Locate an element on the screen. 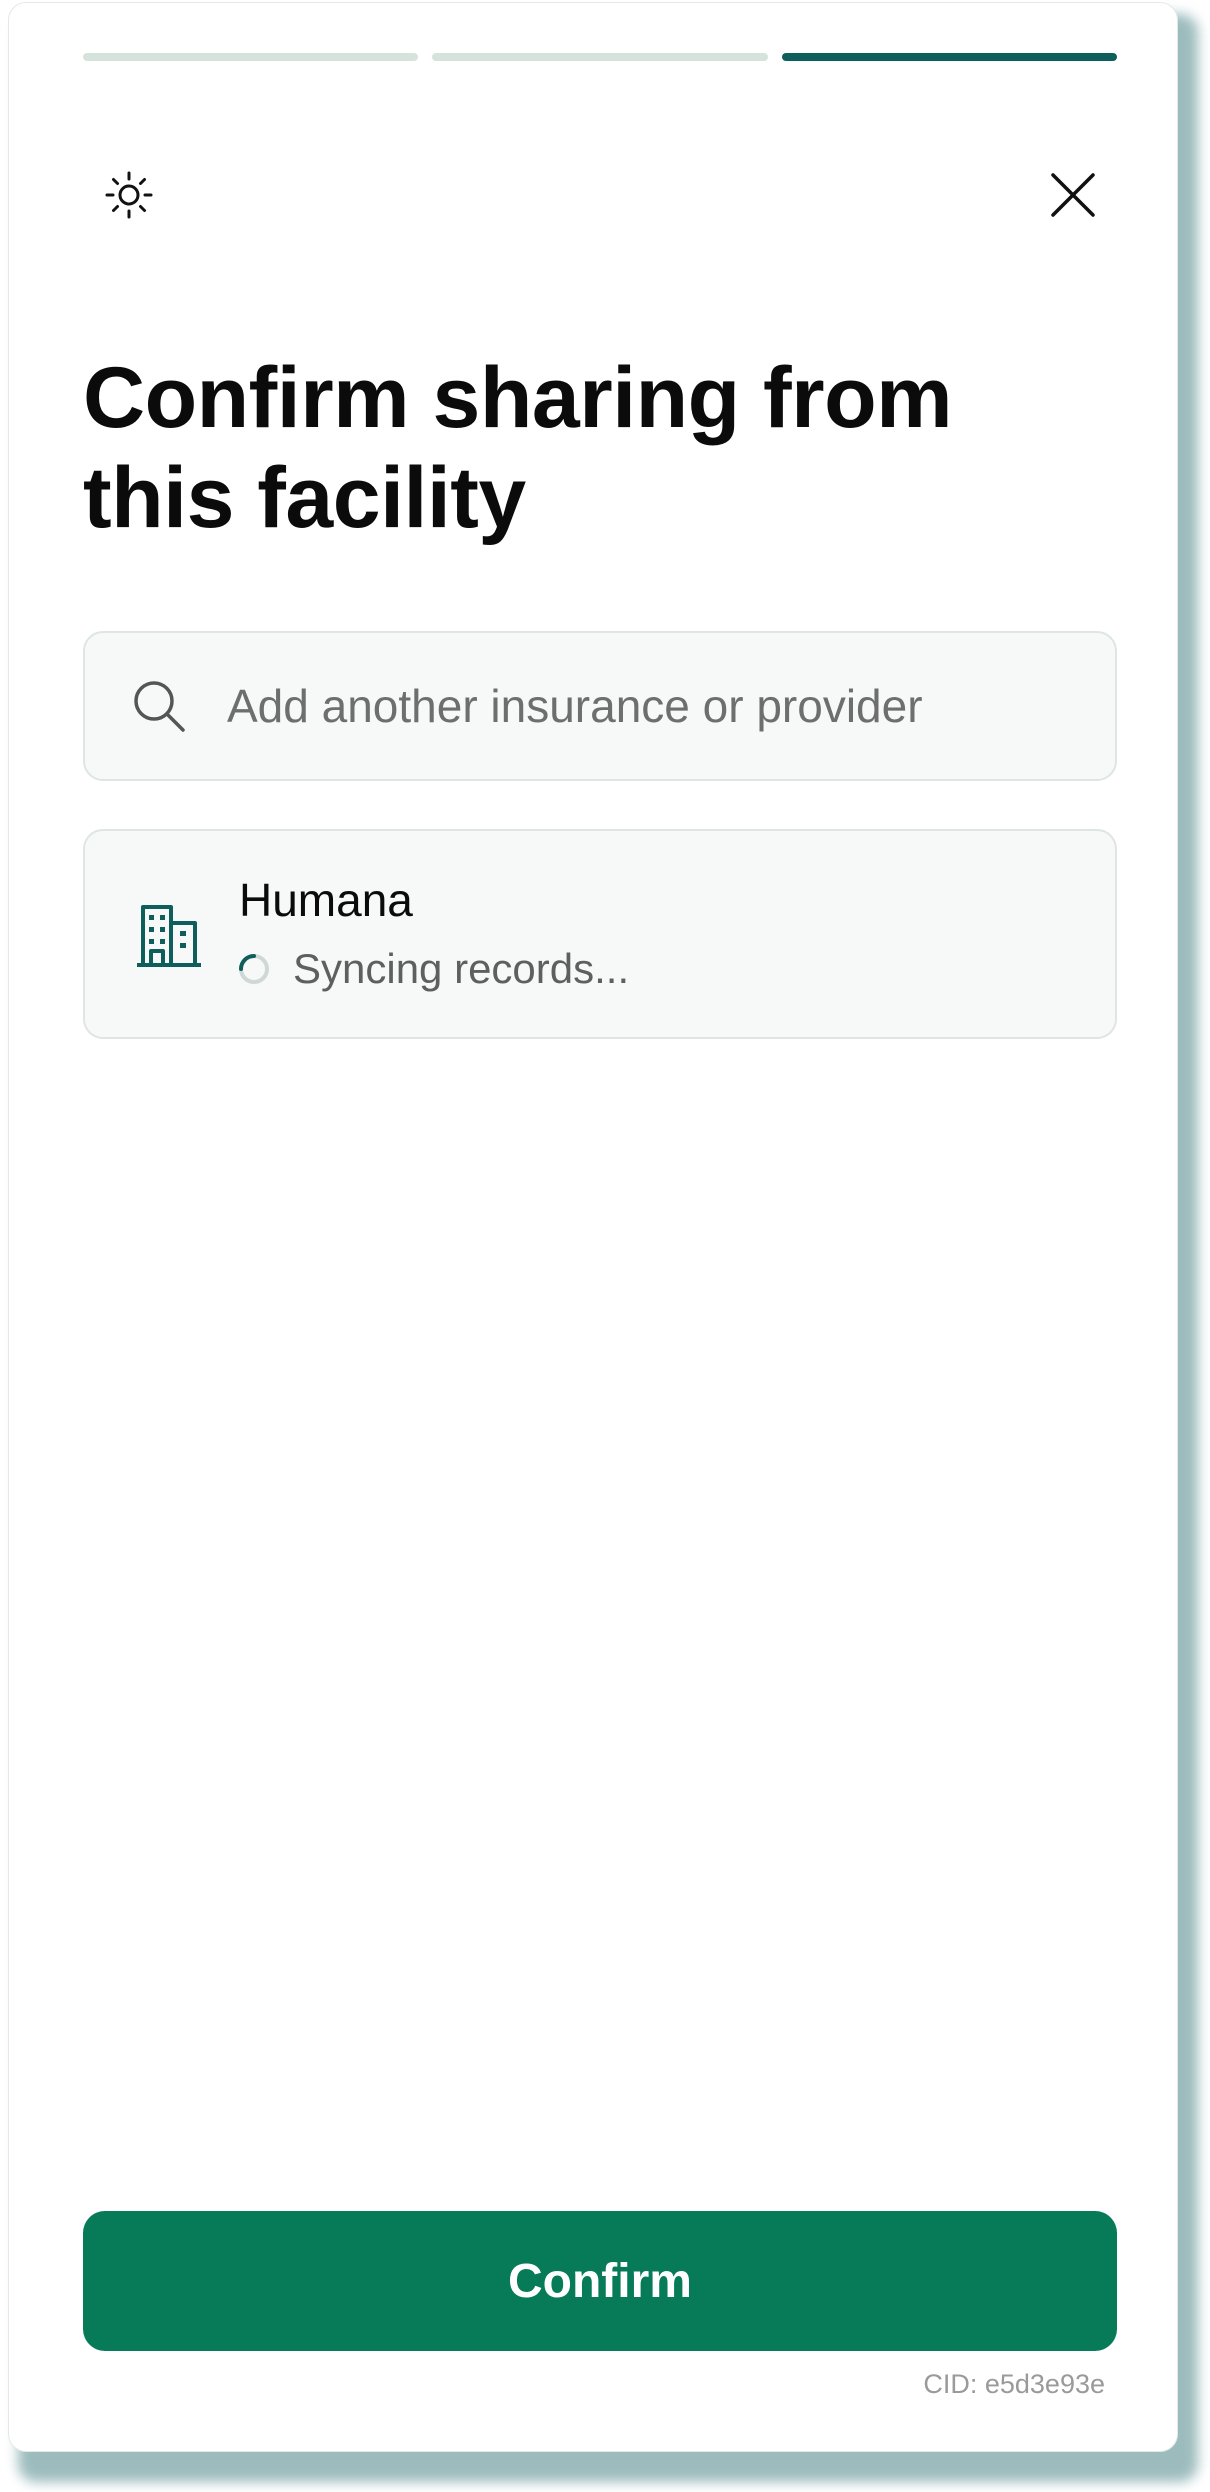 The height and width of the screenshot is (2492, 1210). step-progress-bar is located at coordinates (600, 58).